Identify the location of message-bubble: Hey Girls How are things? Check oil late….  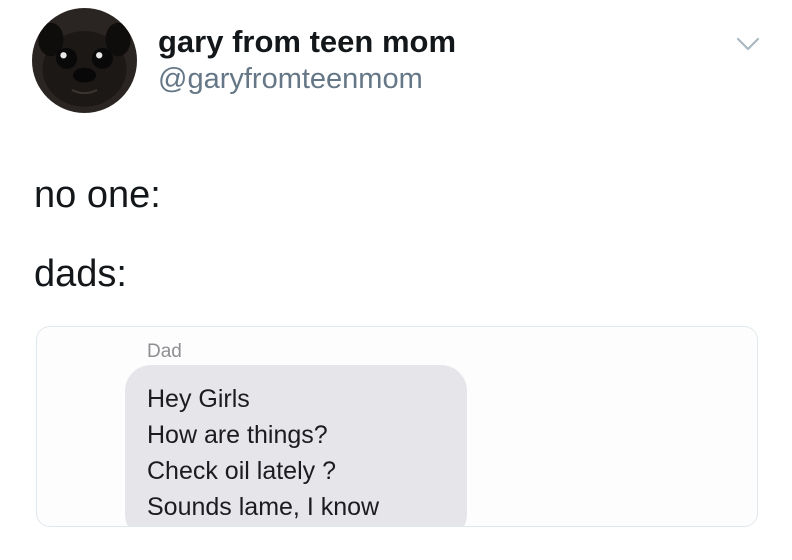
(296, 445).